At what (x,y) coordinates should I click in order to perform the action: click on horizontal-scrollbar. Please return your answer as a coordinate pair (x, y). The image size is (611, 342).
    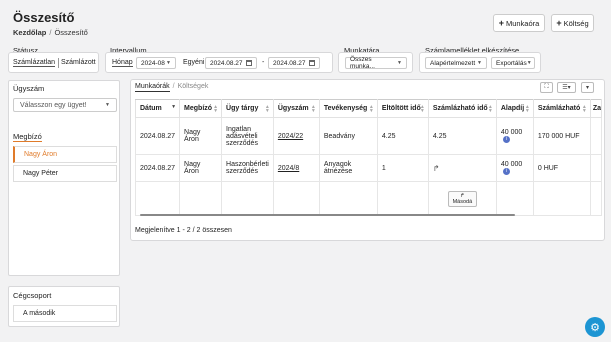
    Looking at the image, I should click on (327, 215).